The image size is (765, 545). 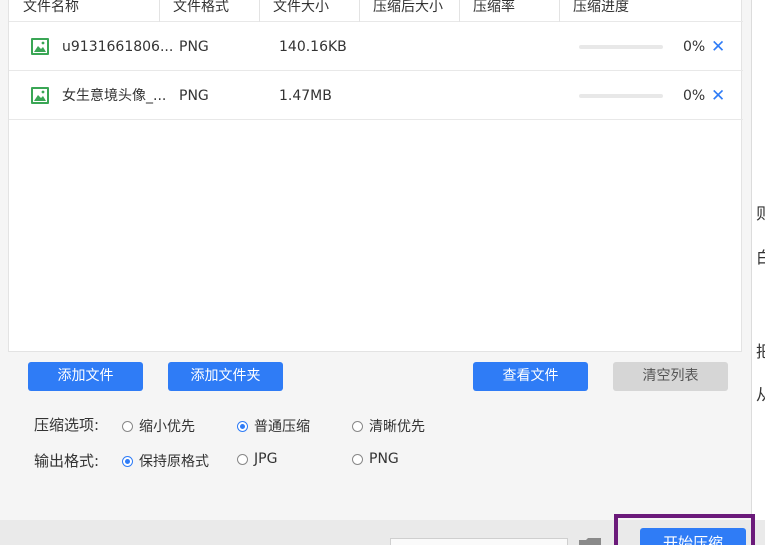 I want to click on radio-format-jpg: JPG, so click(x=257, y=459).